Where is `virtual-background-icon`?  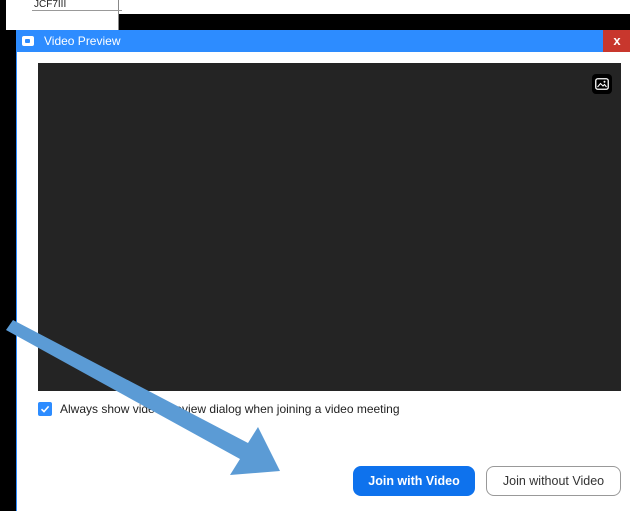 virtual-background-icon is located at coordinates (602, 84).